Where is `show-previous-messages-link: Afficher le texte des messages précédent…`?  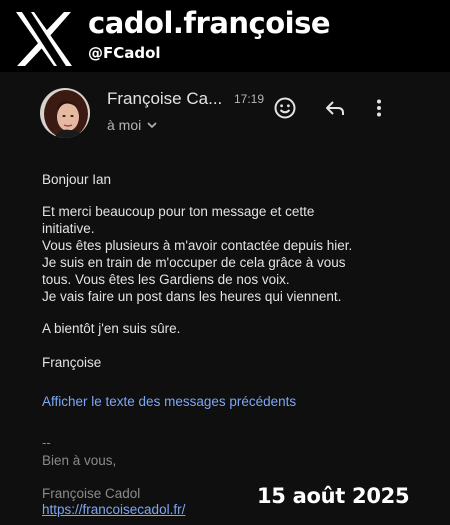 show-previous-messages-link: Afficher le texte des messages précédent… is located at coordinates (169, 401).